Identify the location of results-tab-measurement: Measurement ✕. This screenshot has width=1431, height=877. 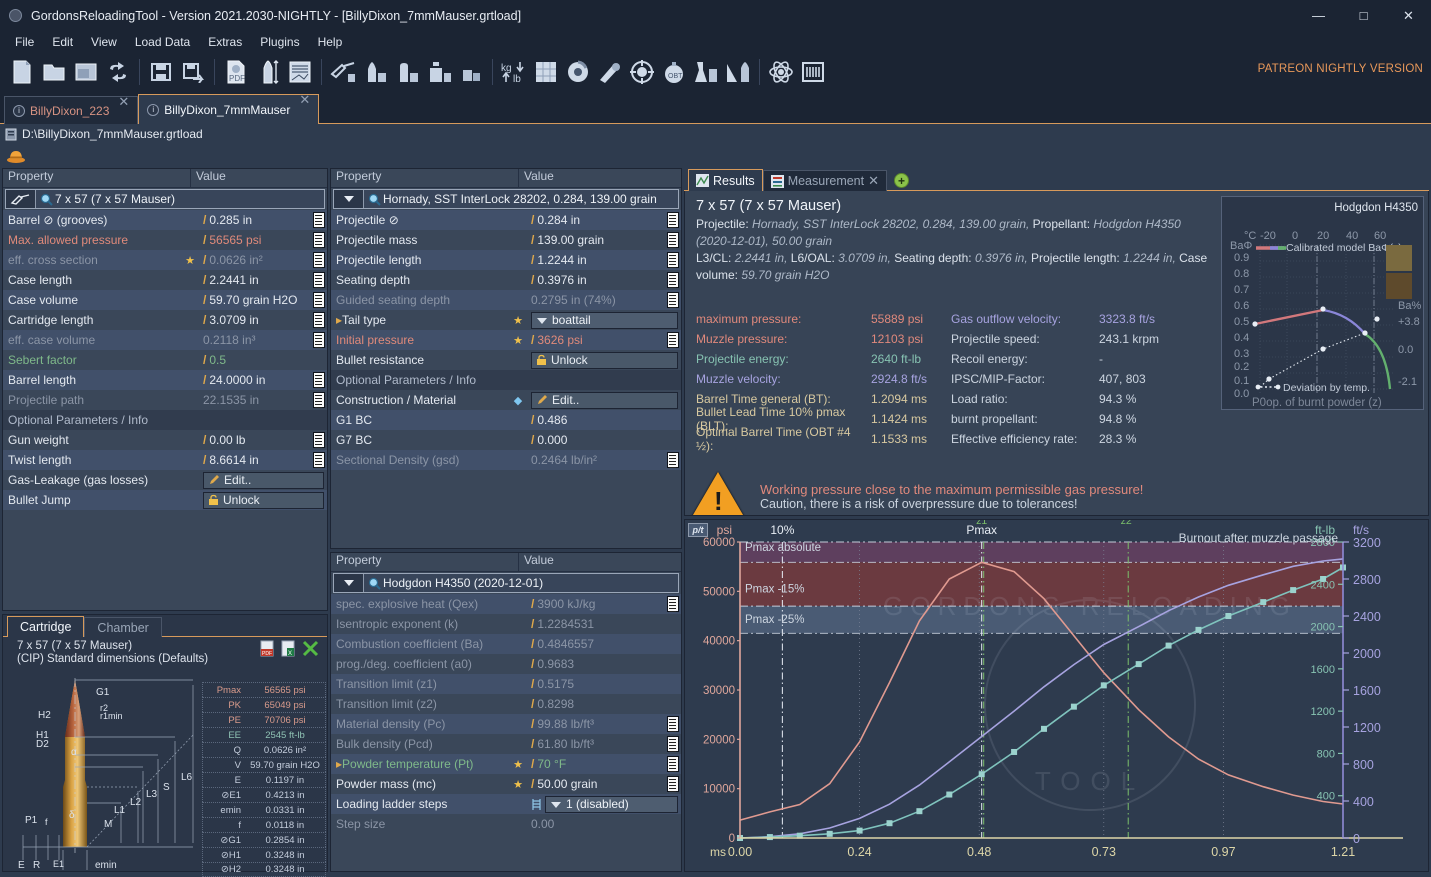
(825, 180).